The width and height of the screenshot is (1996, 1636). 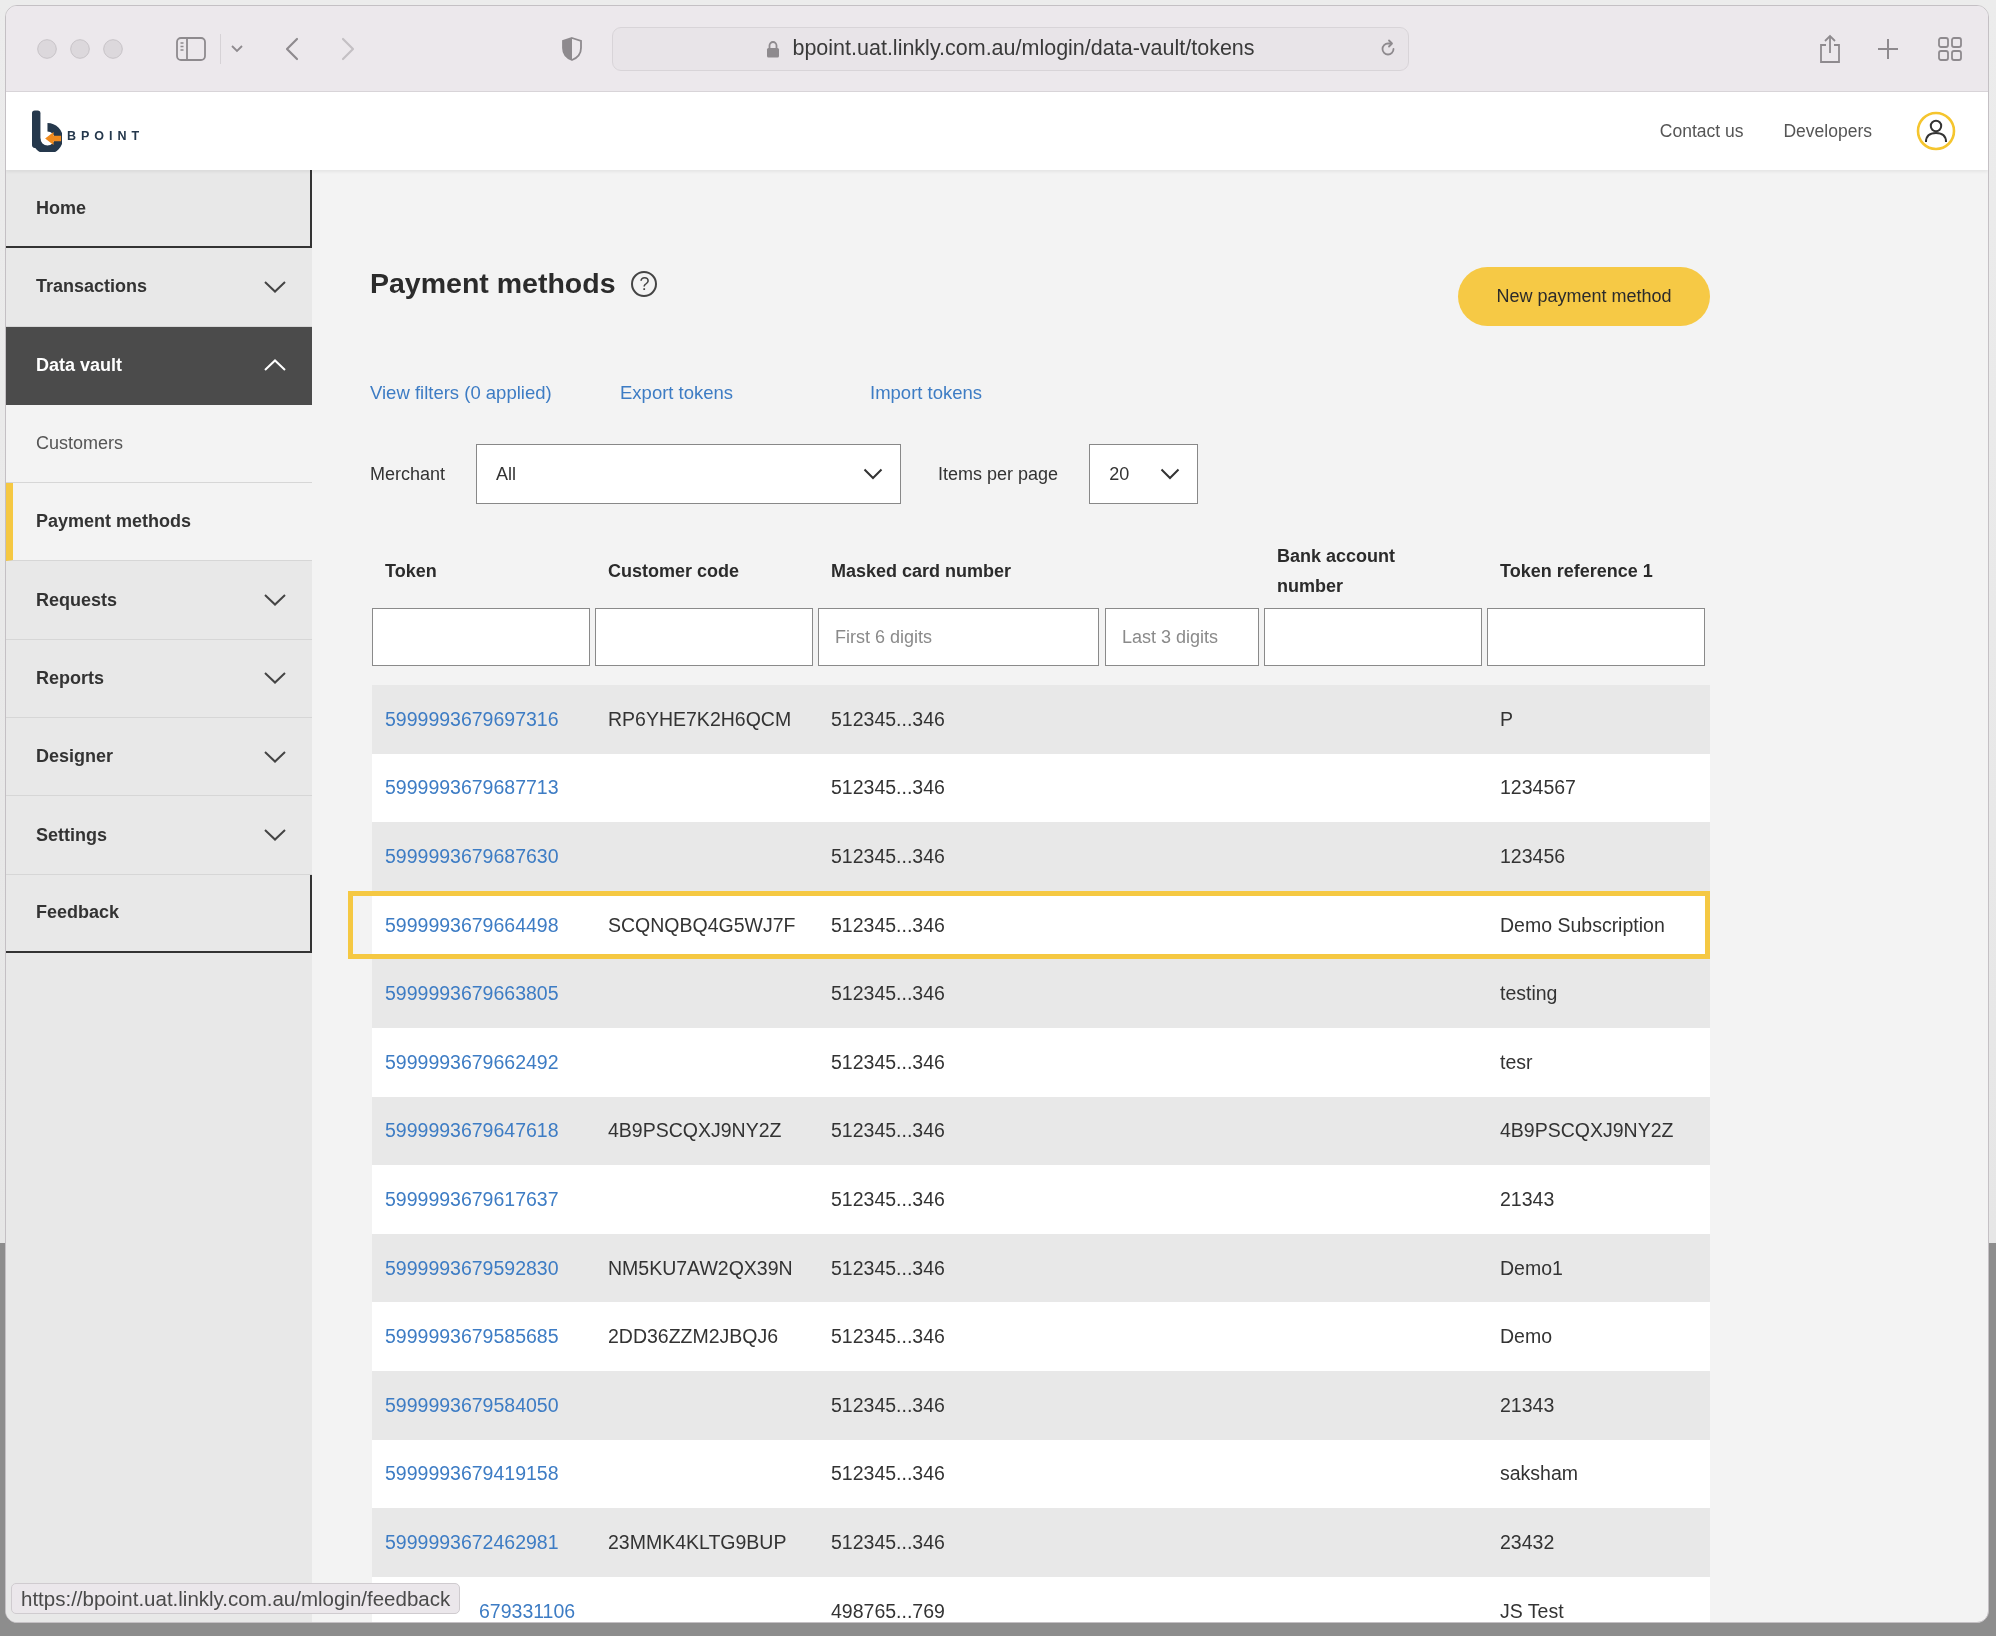 What do you see at coordinates (700, 718) in the screenshot?
I see `table-cell: RP6YHE7K2H6QCM` at bounding box center [700, 718].